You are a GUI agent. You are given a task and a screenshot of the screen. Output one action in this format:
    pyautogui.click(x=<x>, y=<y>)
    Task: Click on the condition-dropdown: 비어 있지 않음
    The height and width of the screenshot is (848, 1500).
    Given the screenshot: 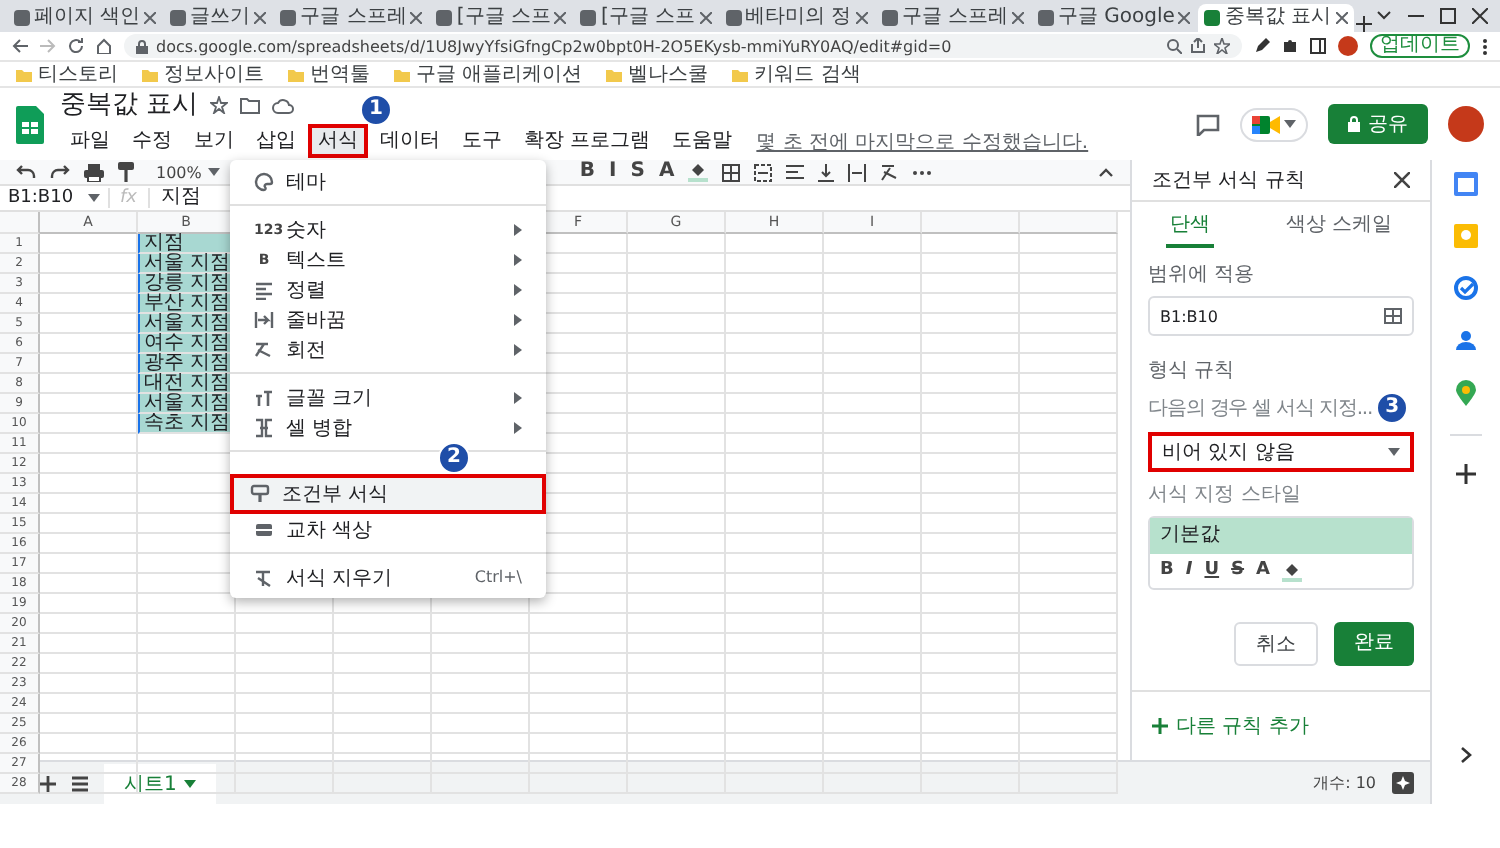 What is the action you would take?
    pyautogui.click(x=1281, y=452)
    